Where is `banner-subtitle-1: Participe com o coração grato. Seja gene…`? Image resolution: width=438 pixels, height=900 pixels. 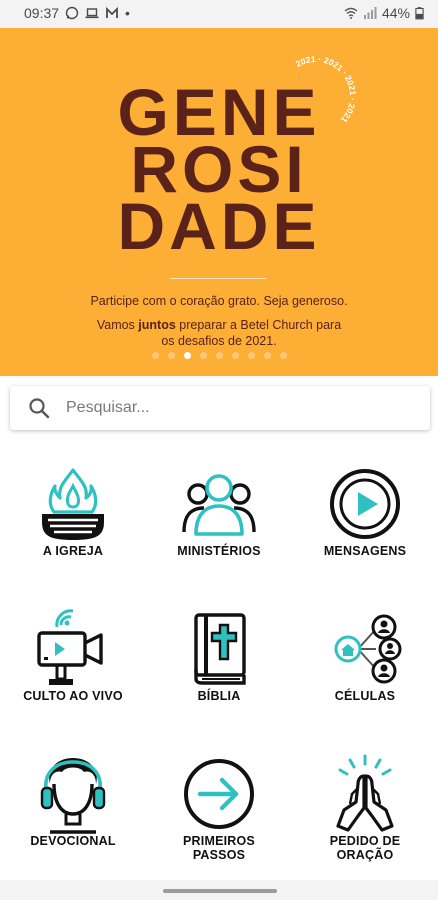
banner-subtitle-1: Participe com o coração grato. Seja gene… is located at coordinates (219, 301).